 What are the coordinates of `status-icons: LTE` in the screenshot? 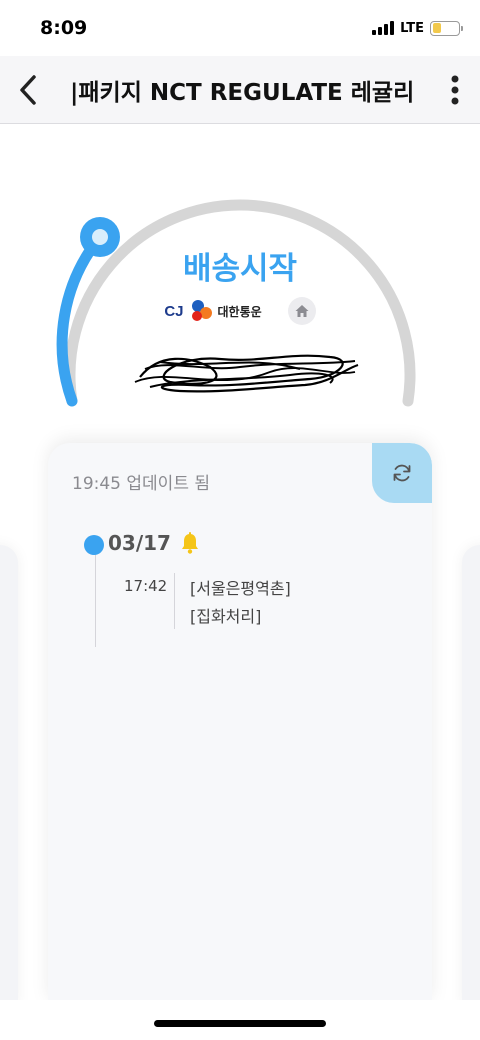 It's located at (417, 28).